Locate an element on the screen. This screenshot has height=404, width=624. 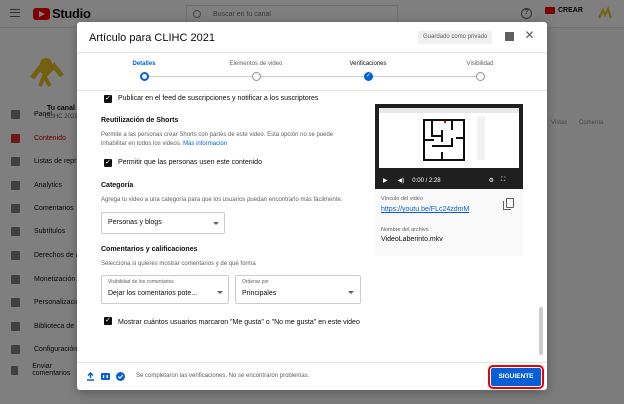
filename-value: VideoLaberinto.mkv is located at coordinates (412, 239).